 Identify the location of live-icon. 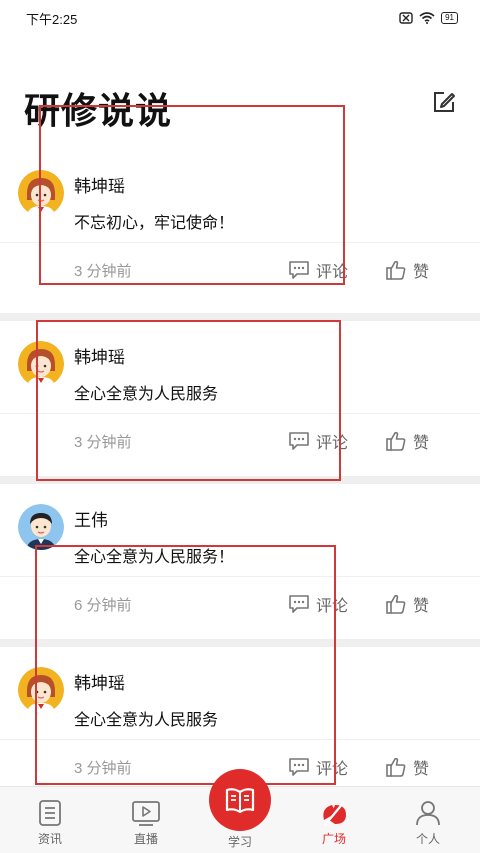
(146, 813).